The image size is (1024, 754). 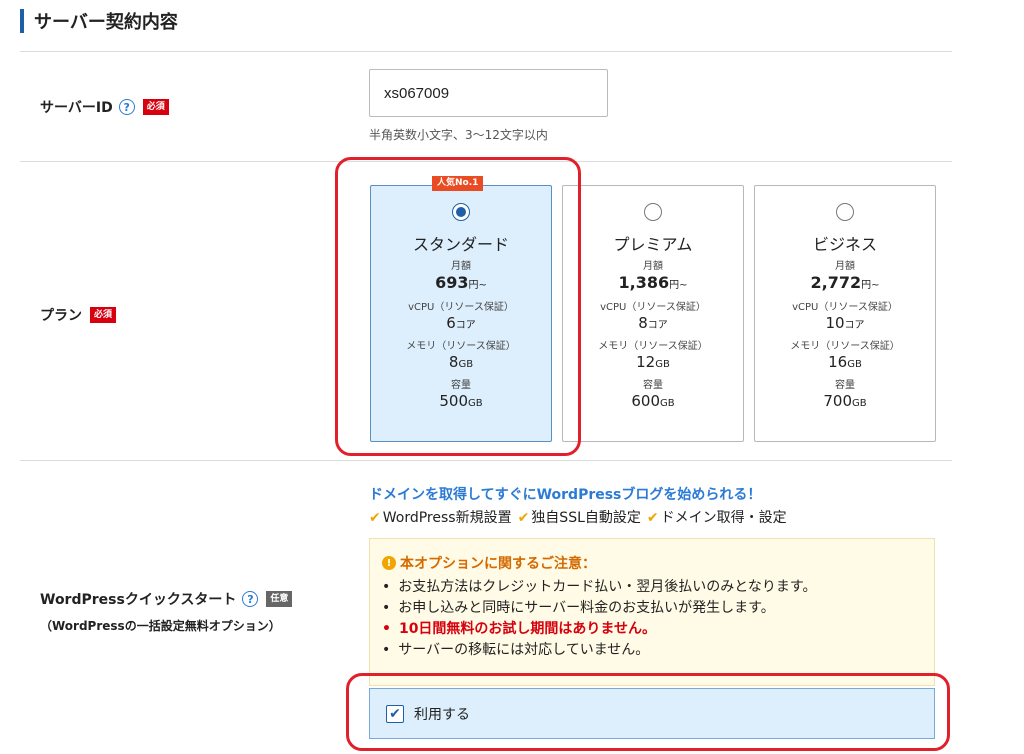 I want to click on notice-title: 本オプションに関するご注意：, so click(x=498, y=564).